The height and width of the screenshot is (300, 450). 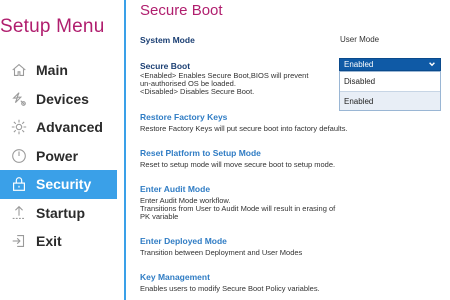 What do you see at coordinates (18, 184) in the screenshot?
I see `security-icon` at bounding box center [18, 184].